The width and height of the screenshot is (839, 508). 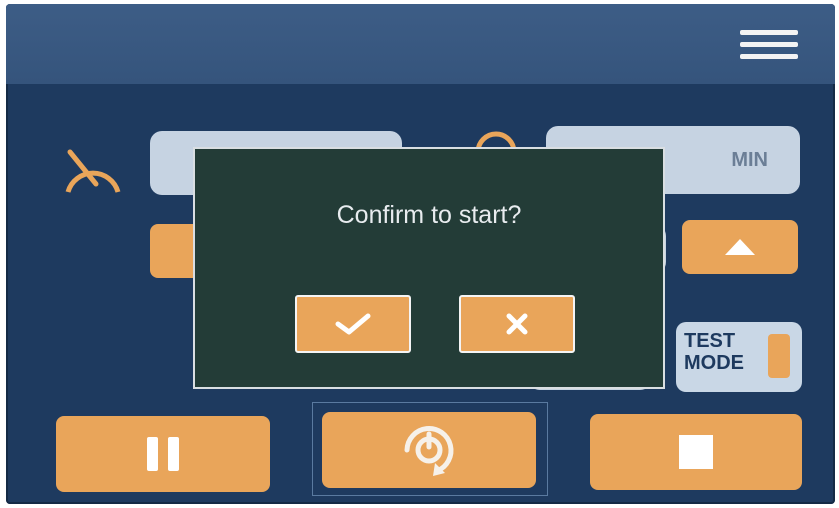 I want to click on checkmark-icon, so click(x=353, y=324).